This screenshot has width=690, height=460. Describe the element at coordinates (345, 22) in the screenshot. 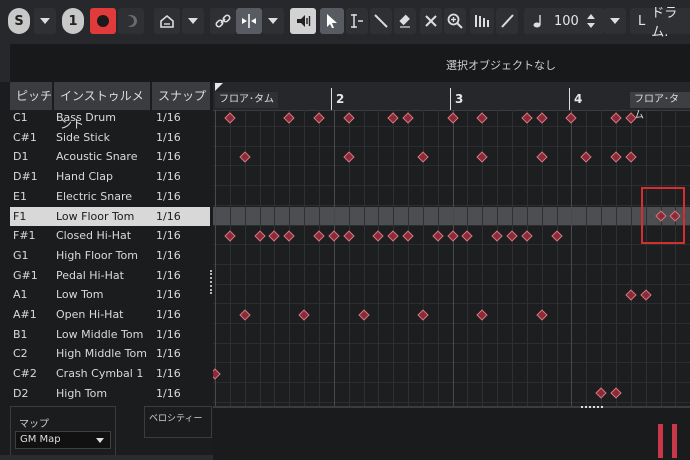

I see `toolbar: S 1 100 L ドラム.` at that location.